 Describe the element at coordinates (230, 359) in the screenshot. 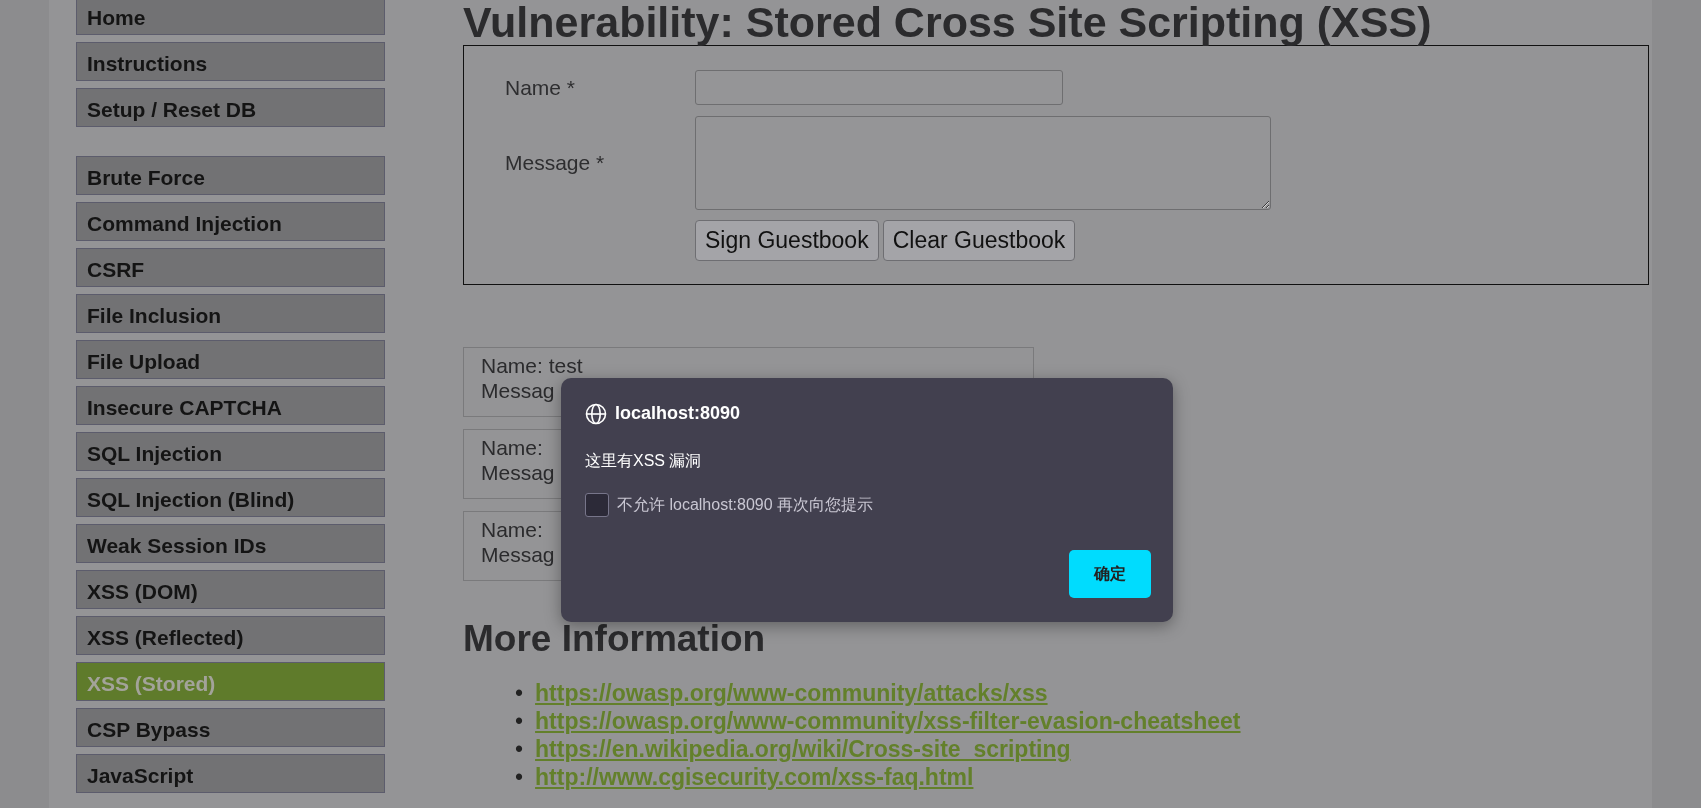

I see `sidebar-item: File Upload` at that location.